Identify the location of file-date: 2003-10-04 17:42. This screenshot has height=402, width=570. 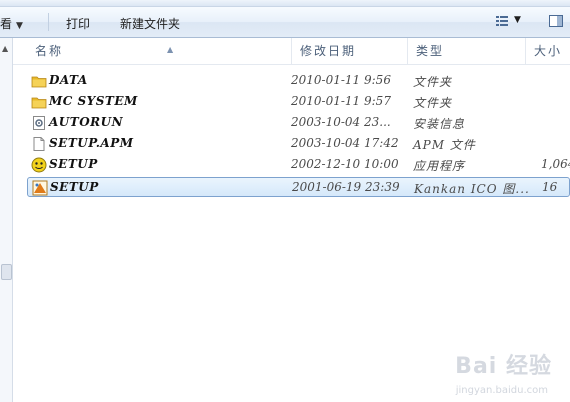
(345, 143).